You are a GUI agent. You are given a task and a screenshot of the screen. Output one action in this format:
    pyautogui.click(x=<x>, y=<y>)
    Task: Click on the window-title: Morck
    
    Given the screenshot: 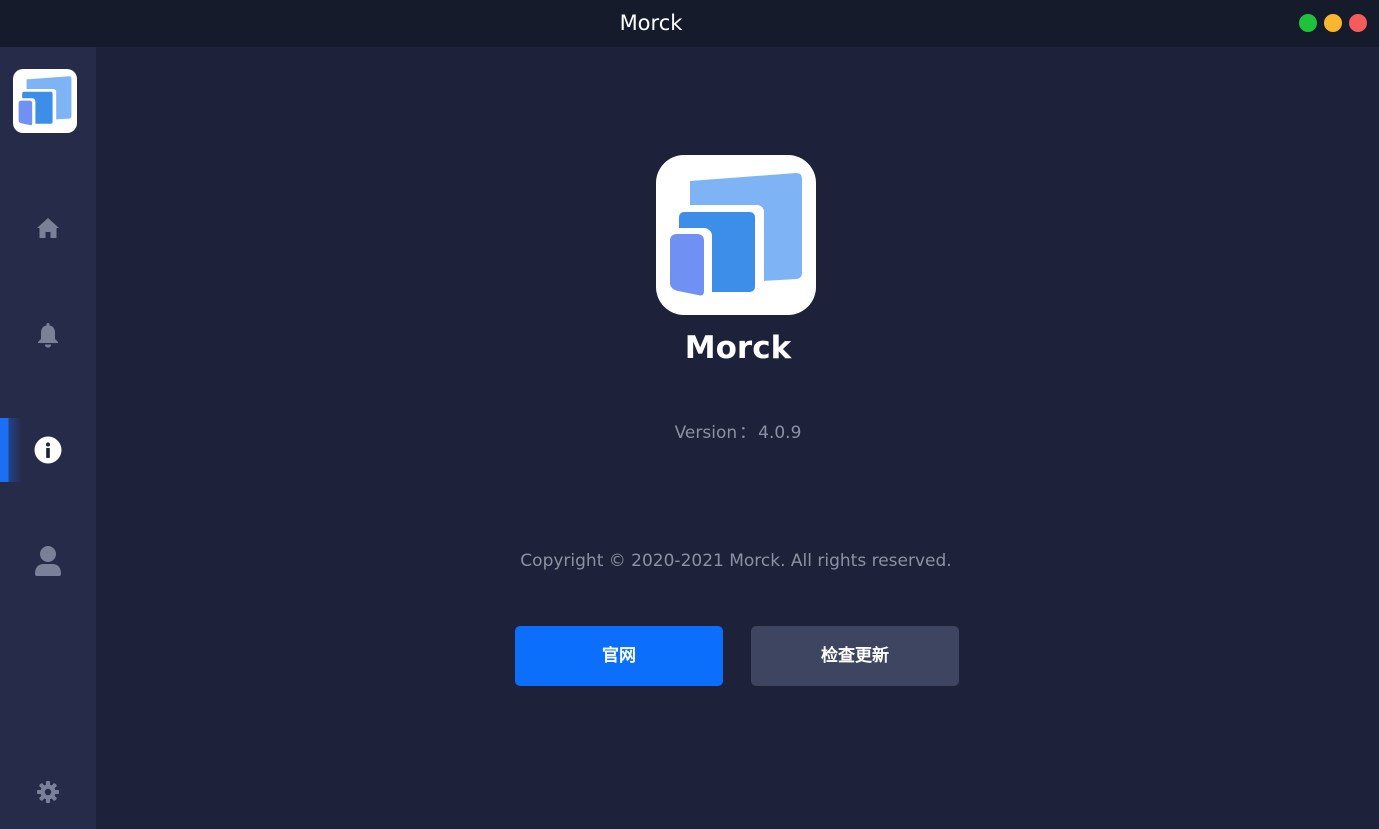 What is the action you would take?
    pyautogui.click(x=651, y=23)
    